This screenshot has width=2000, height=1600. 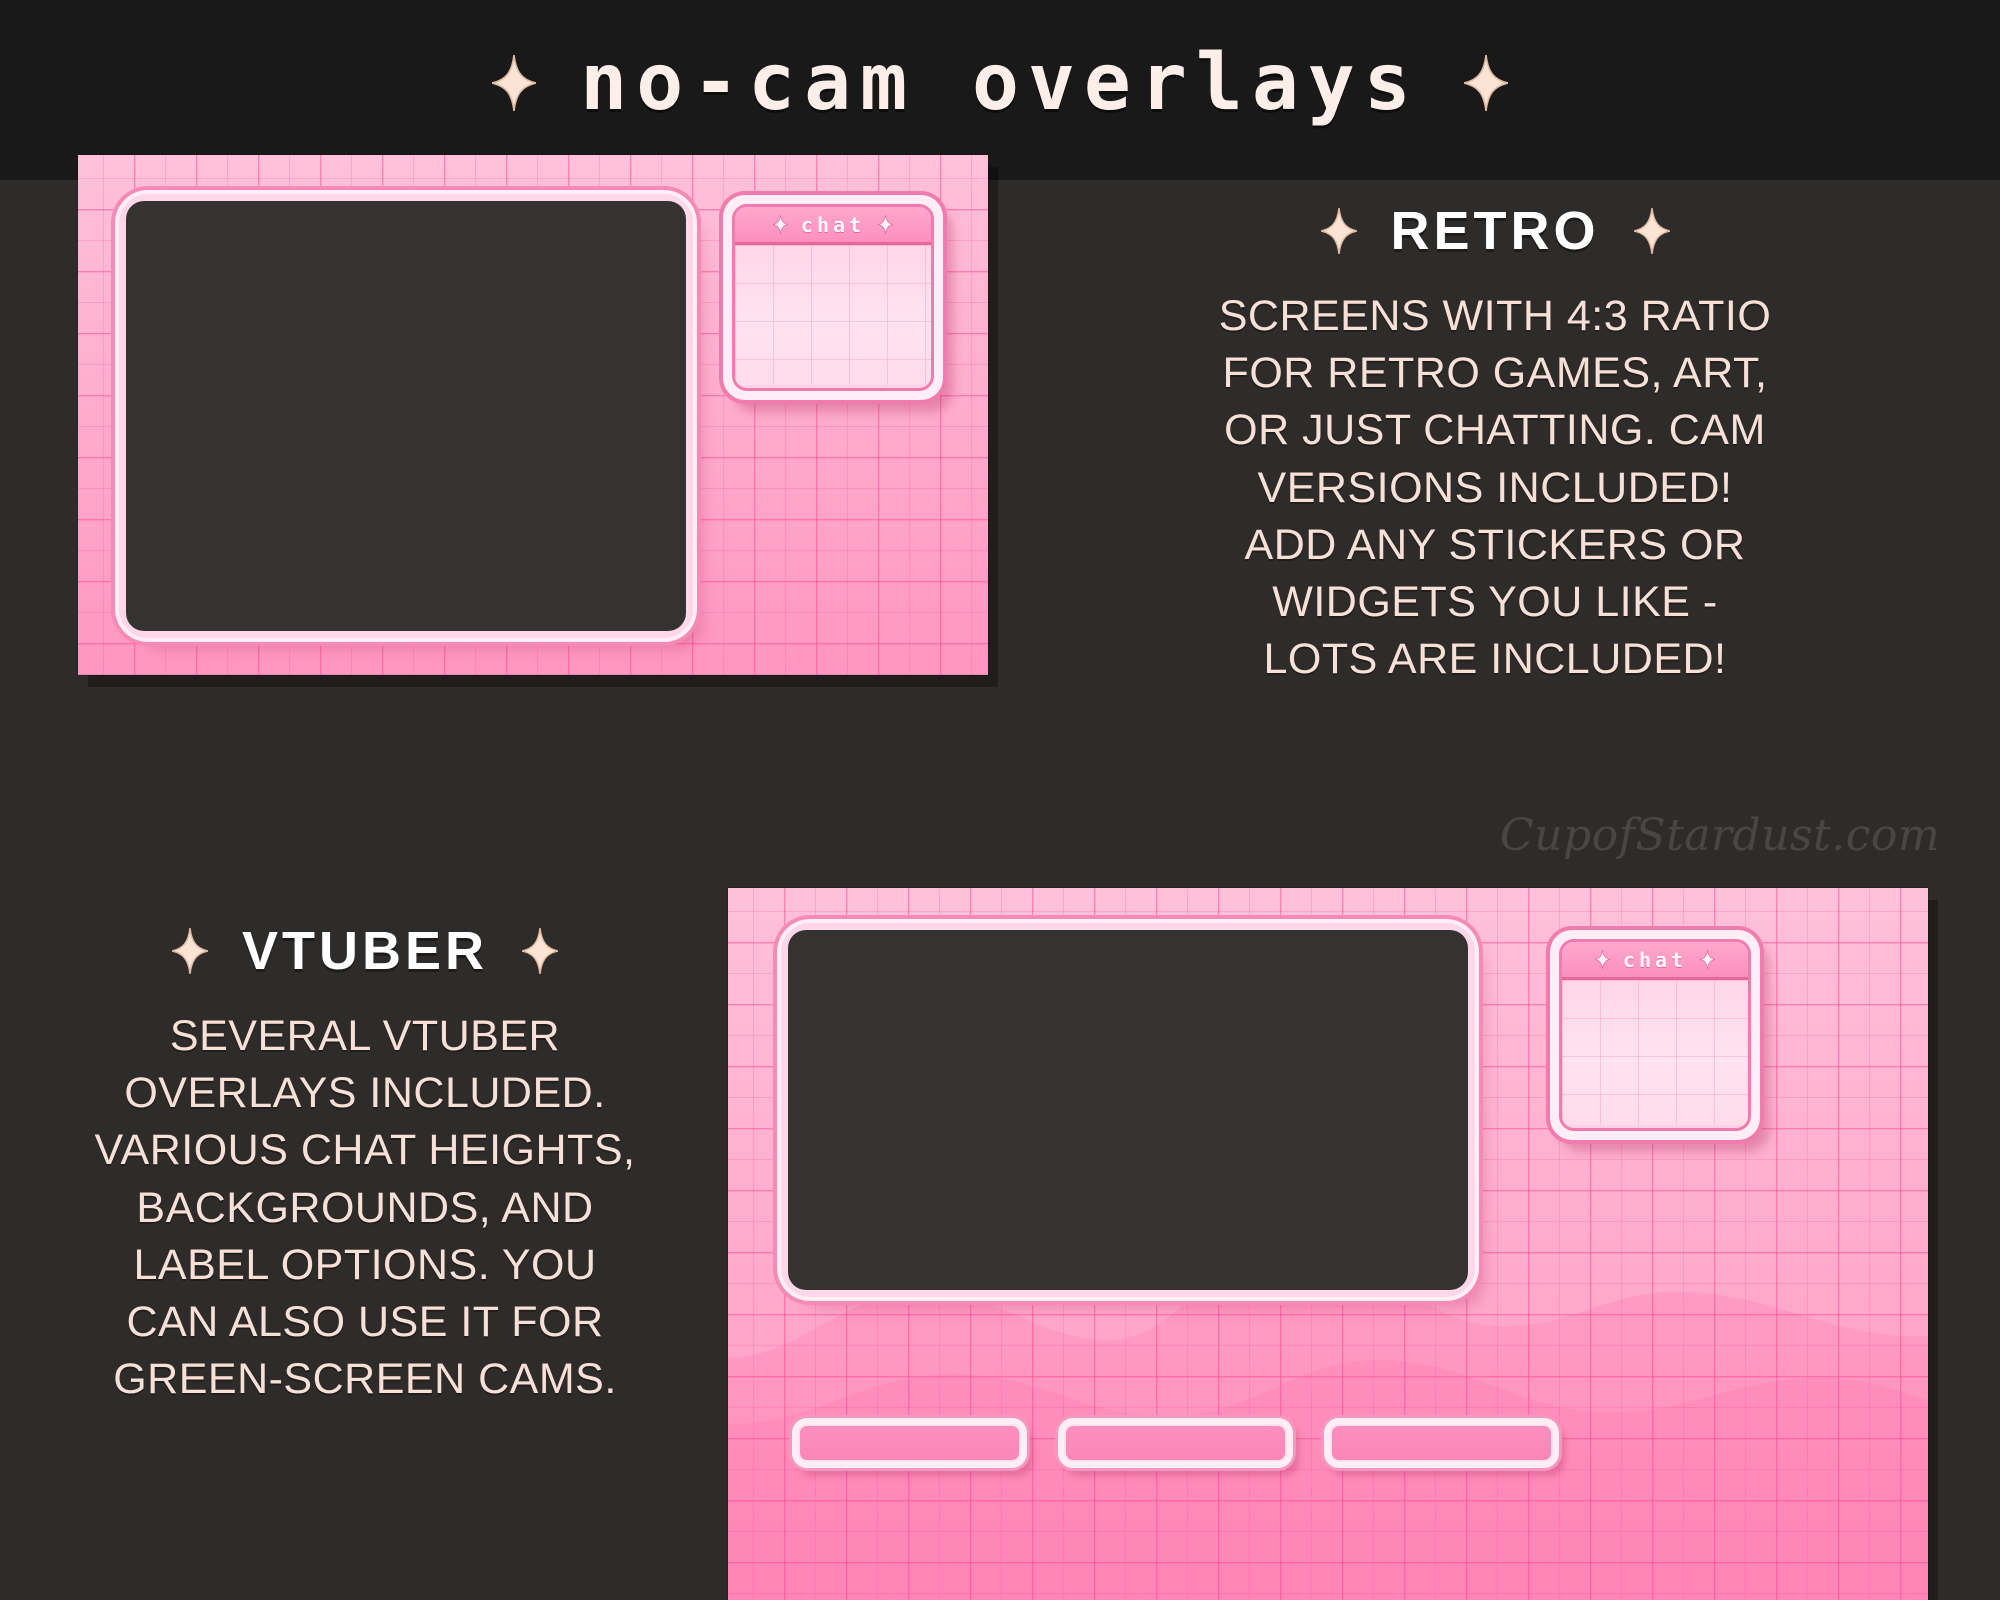 I want to click on retro-chat-widget: chat, so click(x=833, y=297).